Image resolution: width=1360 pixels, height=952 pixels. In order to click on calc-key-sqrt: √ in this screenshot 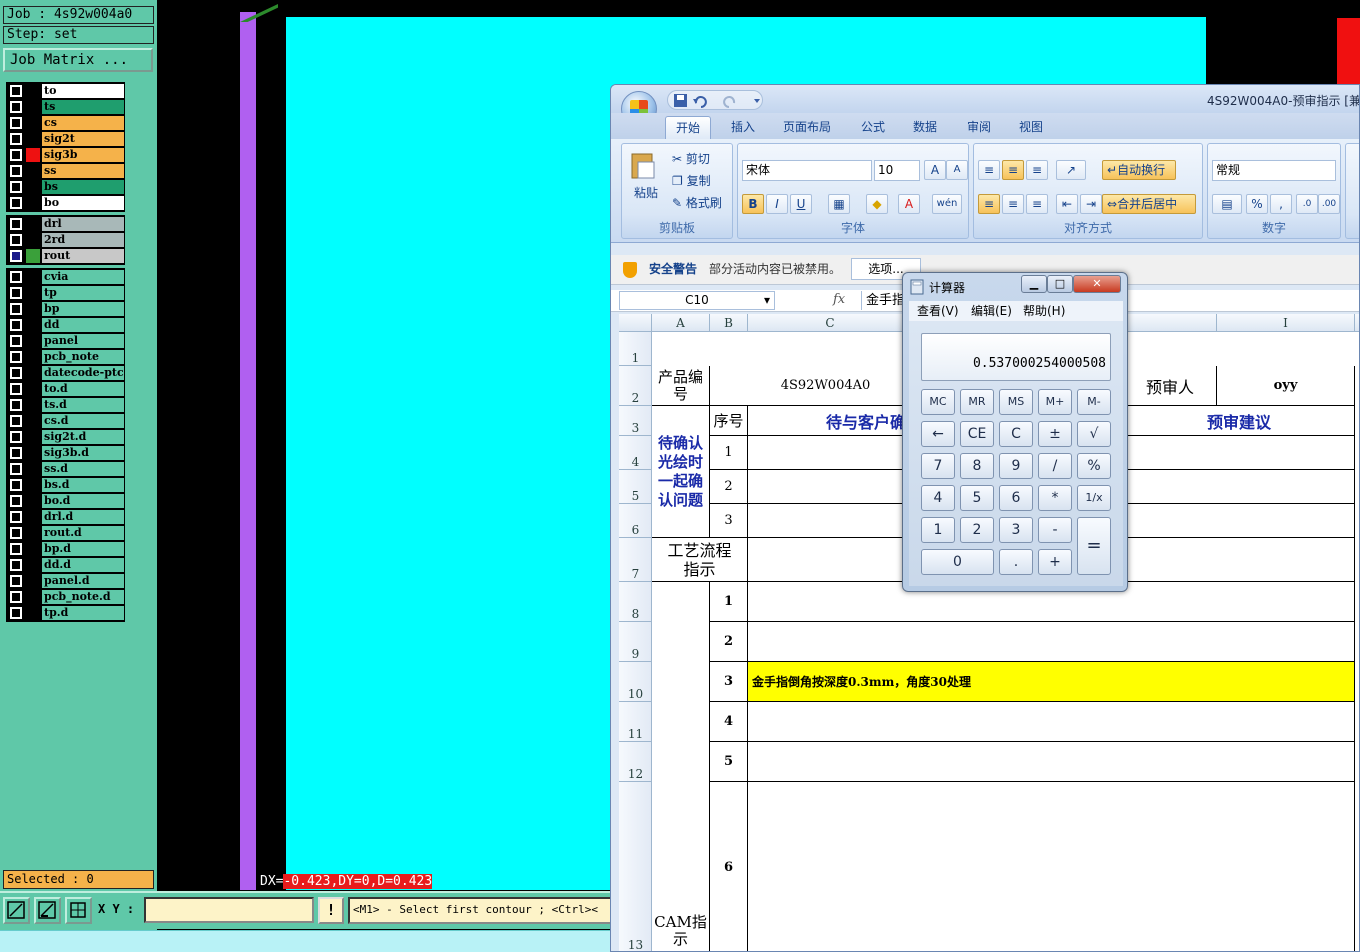, I will do `click(1094, 434)`.